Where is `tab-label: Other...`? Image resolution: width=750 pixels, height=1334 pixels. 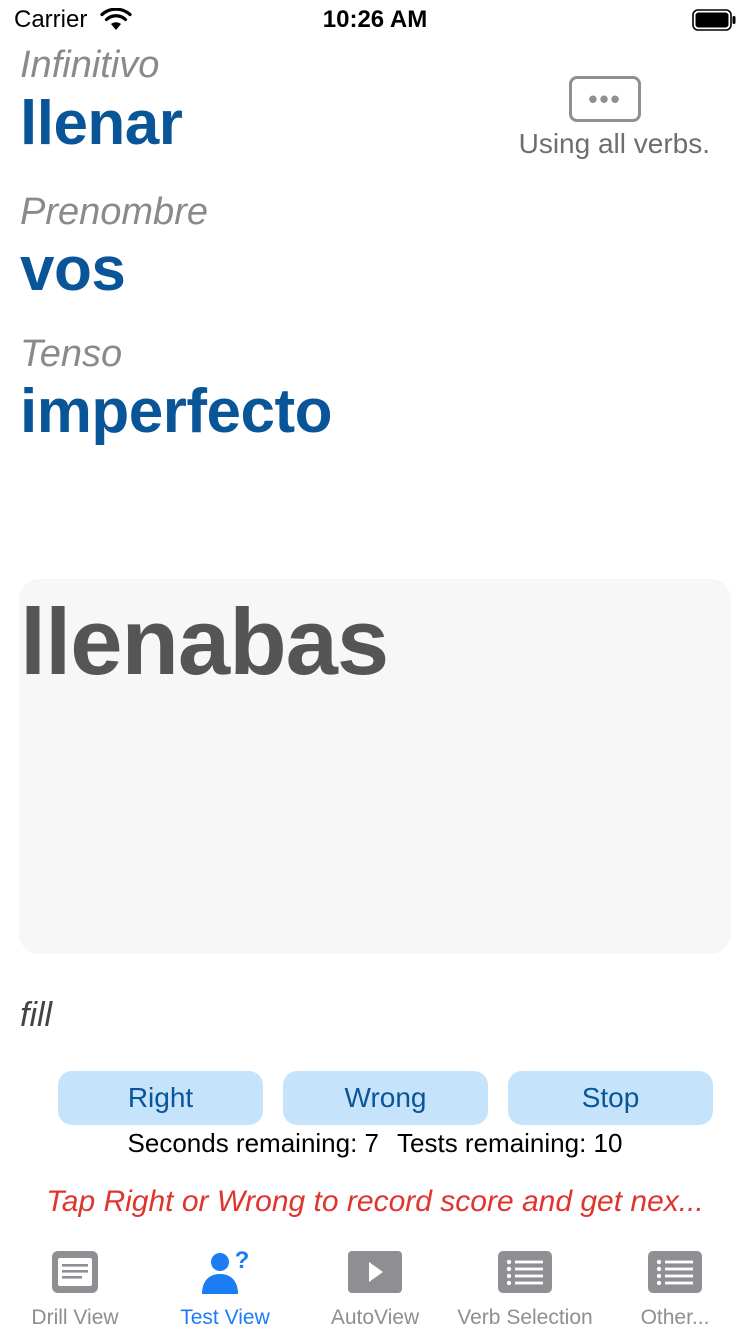
tab-label: Other... is located at coordinates (675, 1317).